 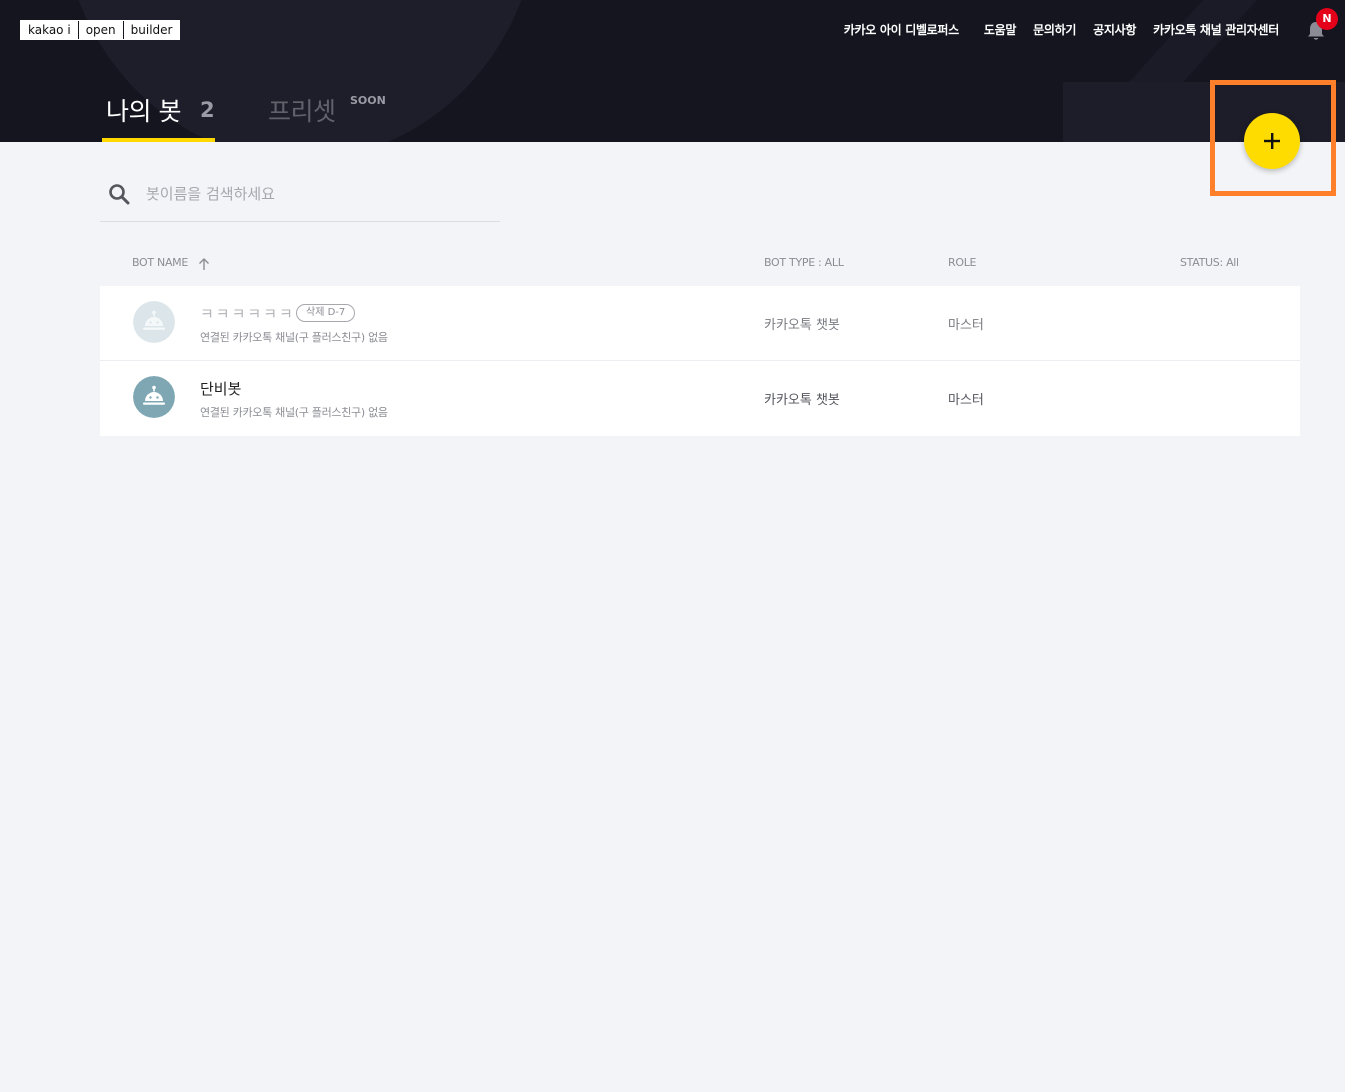 I want to click on tab-my-bots-label: 나의 봇, so click(x=143, y=111).